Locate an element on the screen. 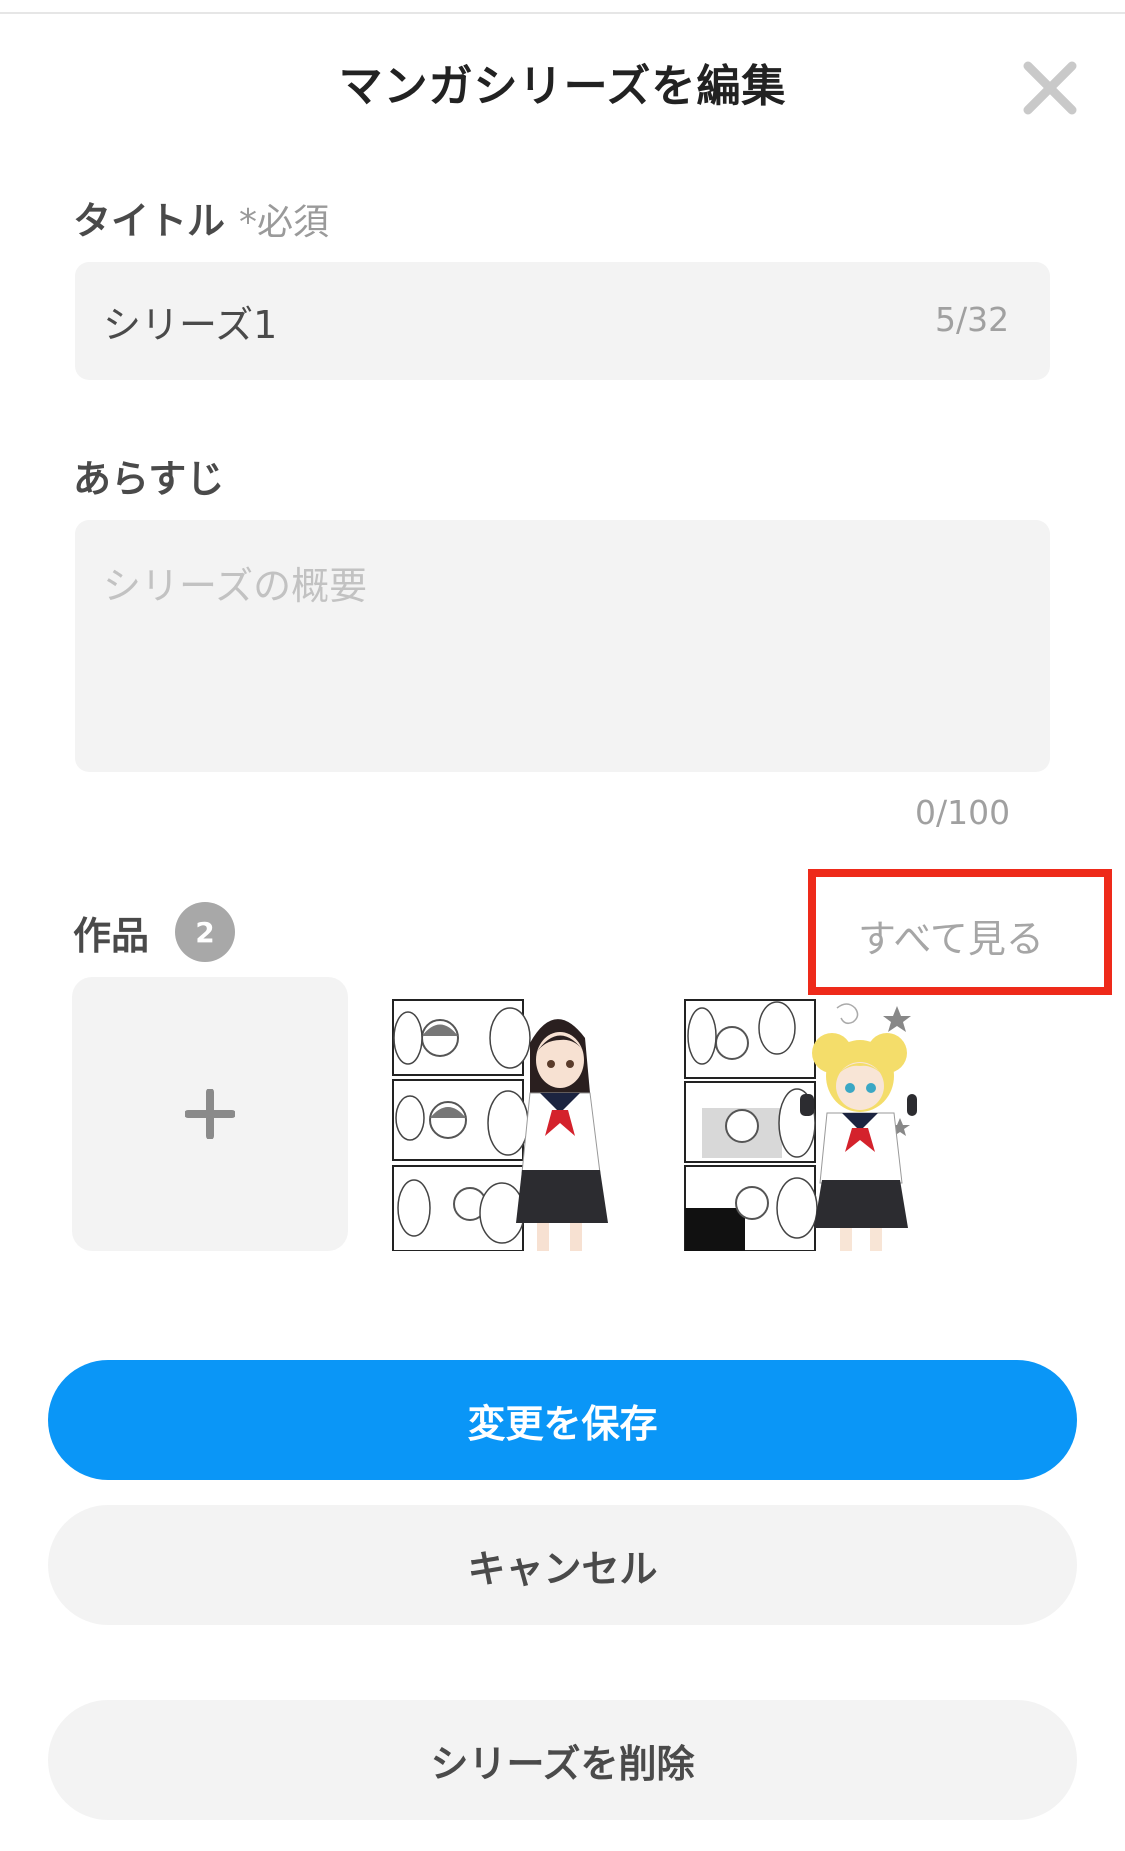  cancel-button: キャンセル is located at coordinates (562, 1565).